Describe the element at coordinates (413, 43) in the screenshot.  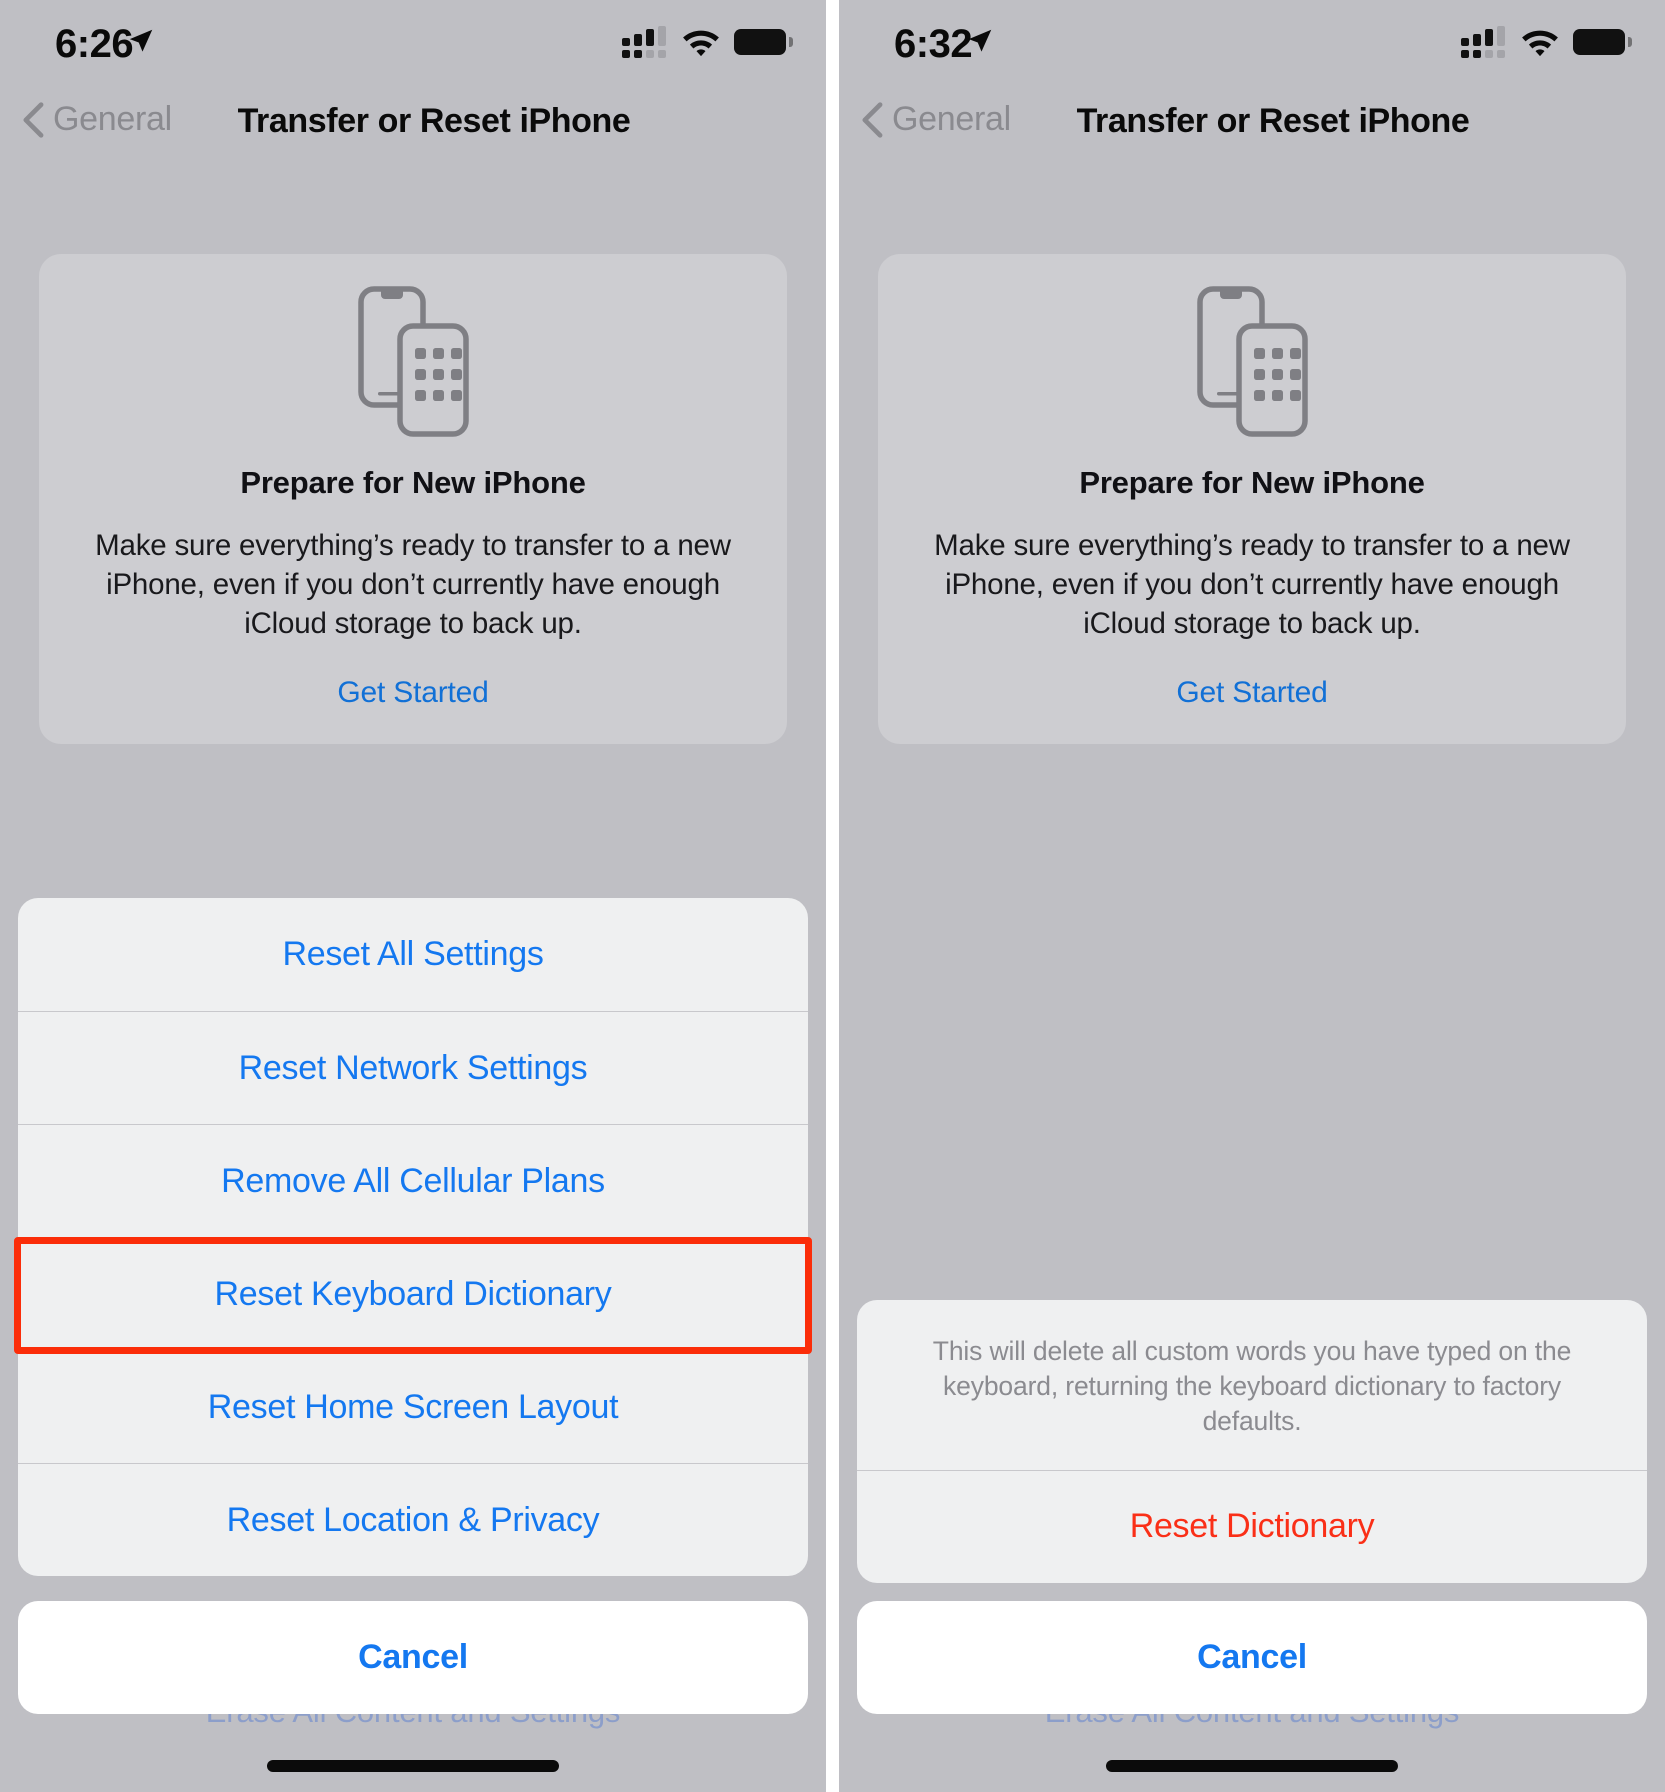
I see `status-bar-left: 6:26` at that location.